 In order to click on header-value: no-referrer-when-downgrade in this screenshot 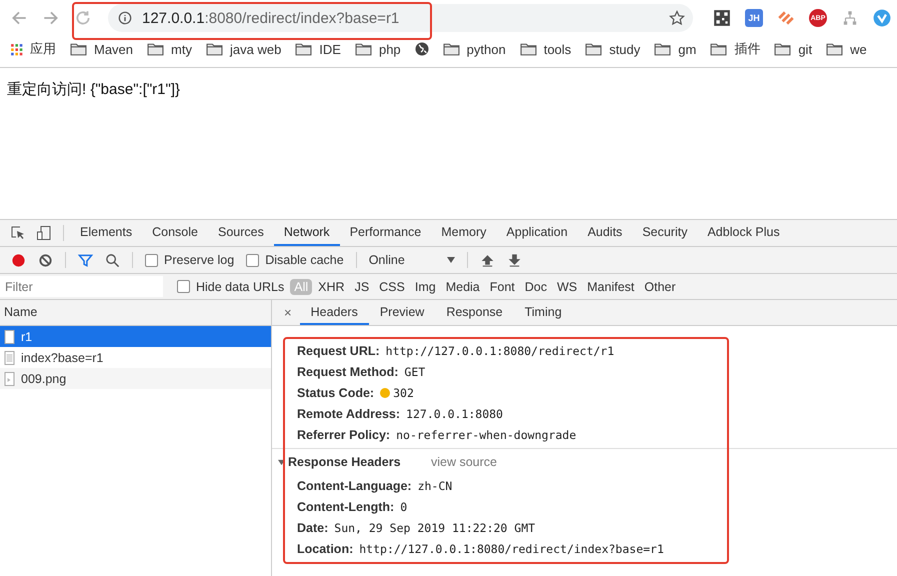, I will do `click(486, 435)`.